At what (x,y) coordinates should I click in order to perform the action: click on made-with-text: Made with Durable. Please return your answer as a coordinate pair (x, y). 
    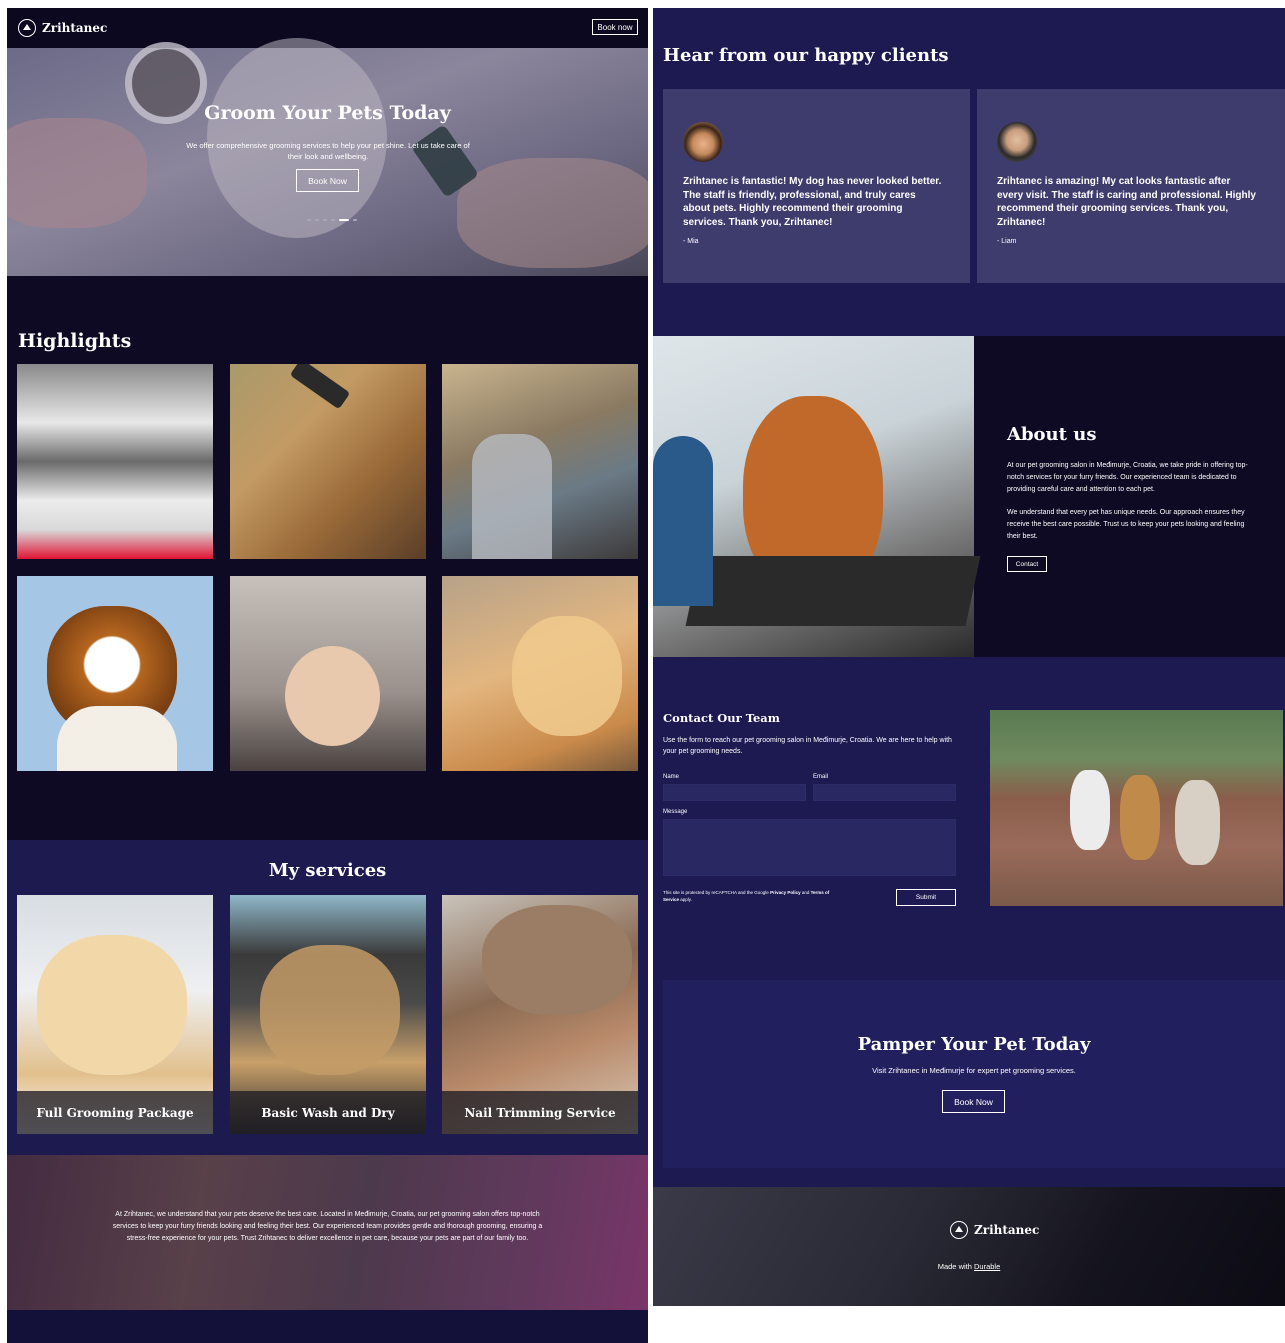
    Looking at the image, I should click on (969, 1266).